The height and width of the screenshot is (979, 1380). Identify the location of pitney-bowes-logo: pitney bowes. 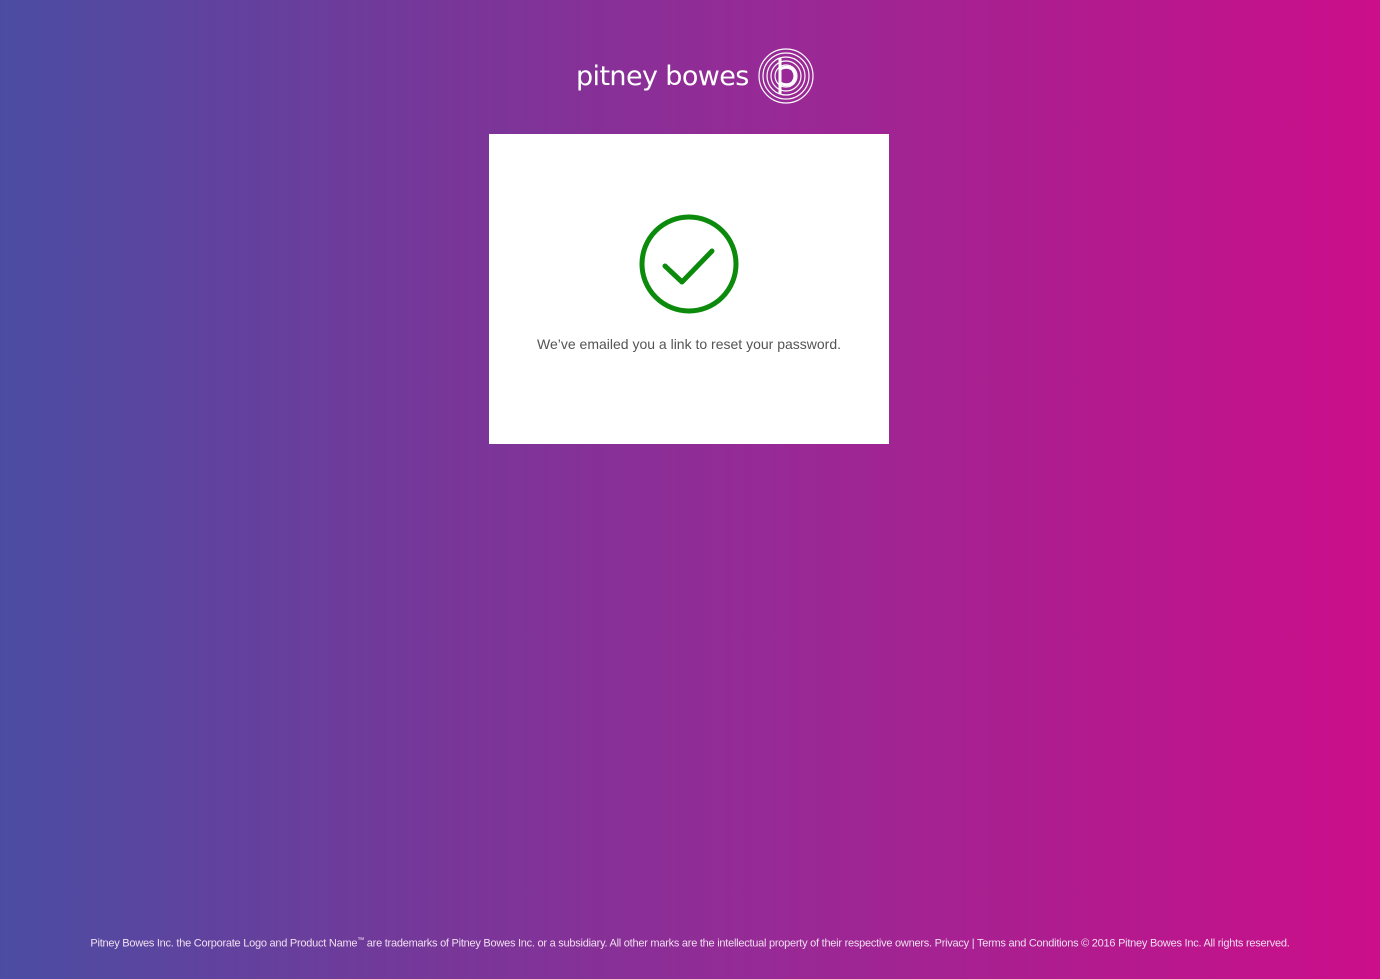
(695, 76).